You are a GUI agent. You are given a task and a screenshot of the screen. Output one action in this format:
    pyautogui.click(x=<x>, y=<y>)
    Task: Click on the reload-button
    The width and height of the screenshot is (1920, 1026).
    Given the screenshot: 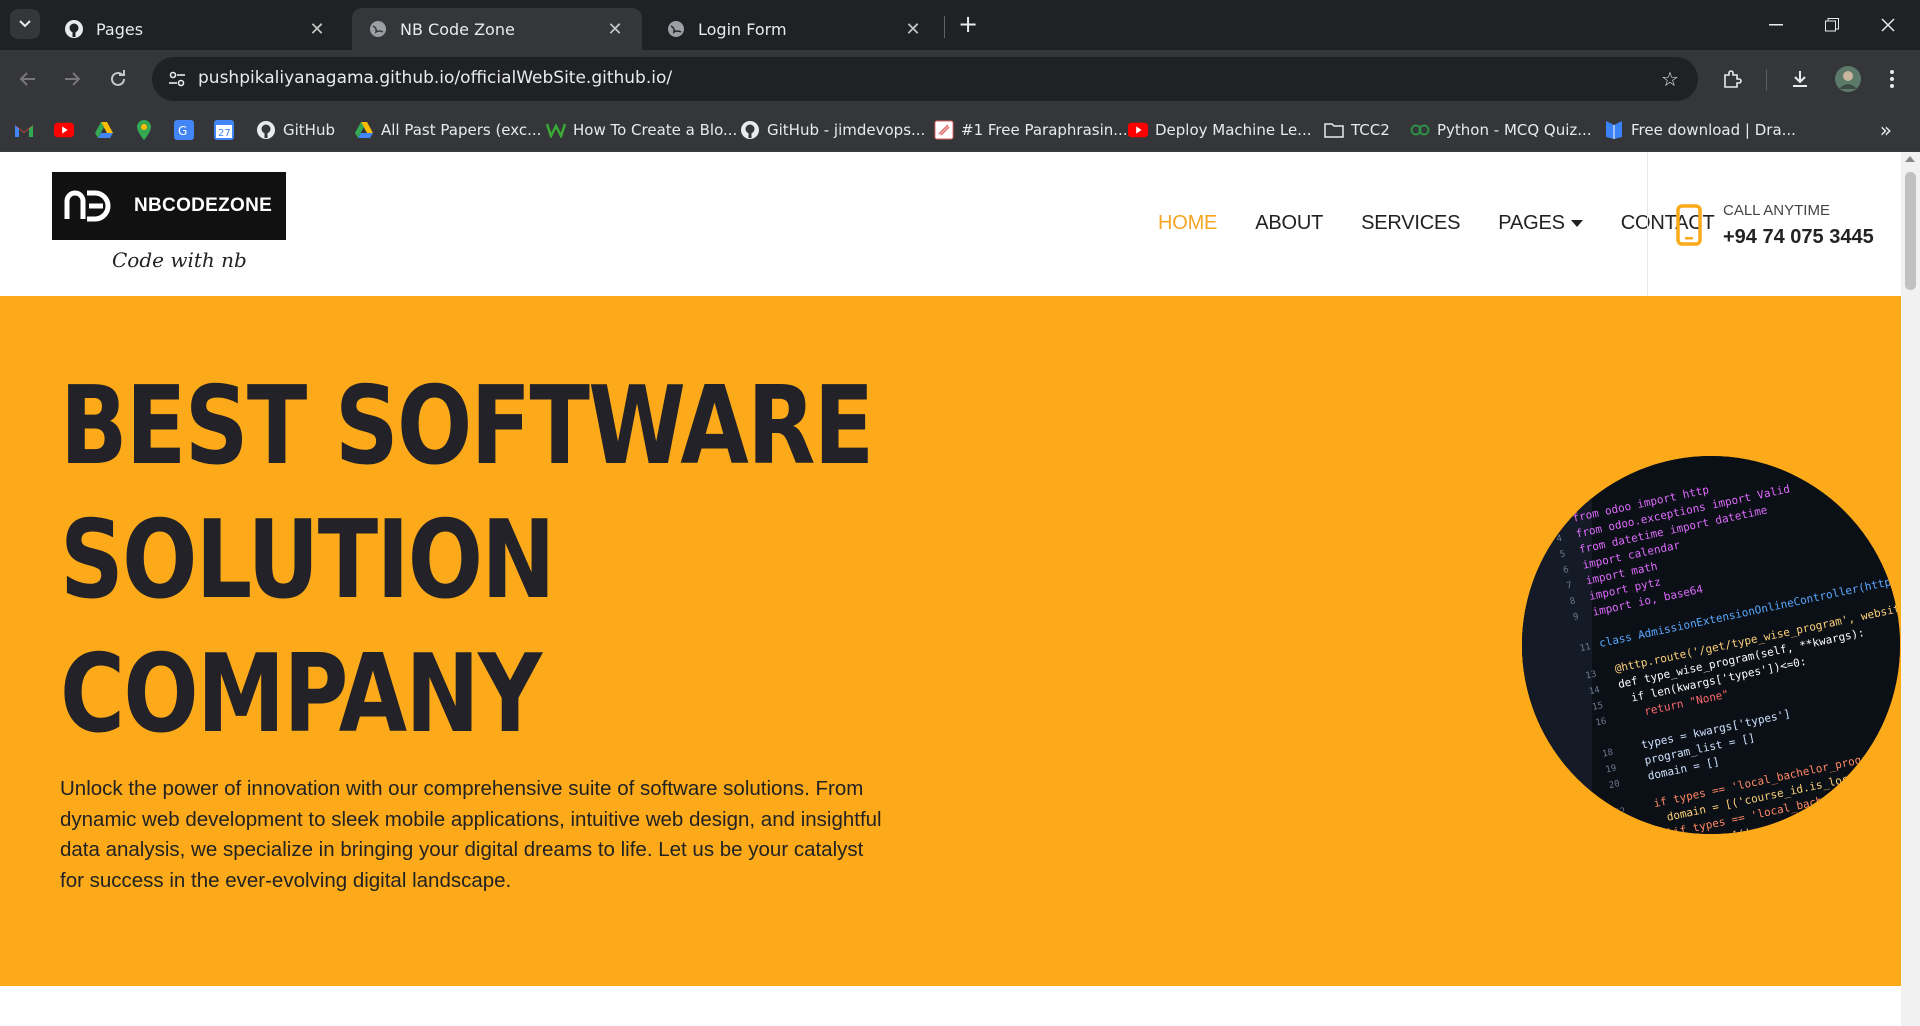 What is the action you would take?
    pyautogui.click(x=118, y=79)
    